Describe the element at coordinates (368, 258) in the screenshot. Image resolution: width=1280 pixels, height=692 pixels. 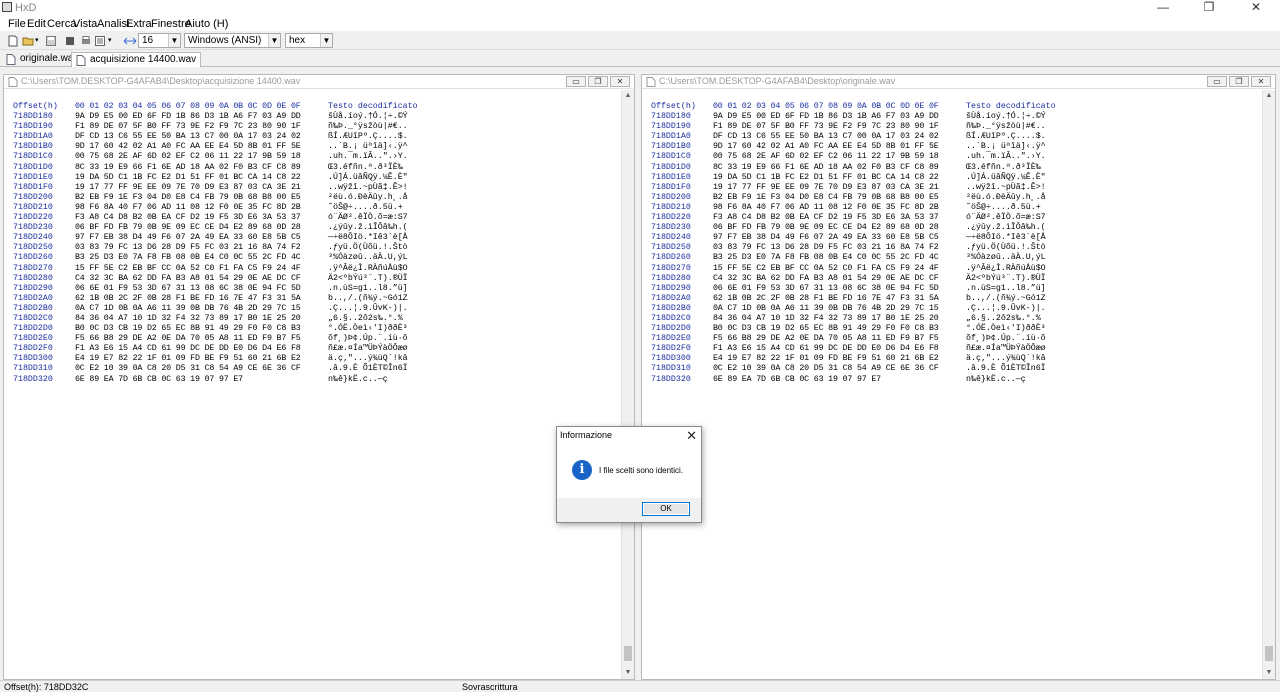
I see `hex-row-text: ³%Óàzøû..äÀ.U,ýL` at that location.